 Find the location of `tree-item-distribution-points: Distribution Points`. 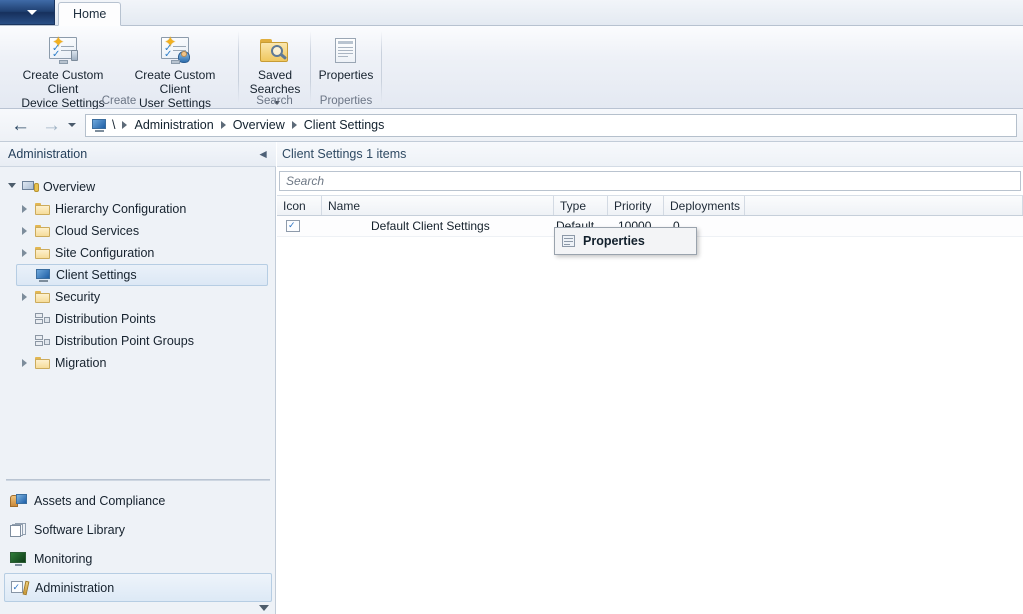

tree-item-distribution-points: Distribution Points is located at coordinates (142, 319).